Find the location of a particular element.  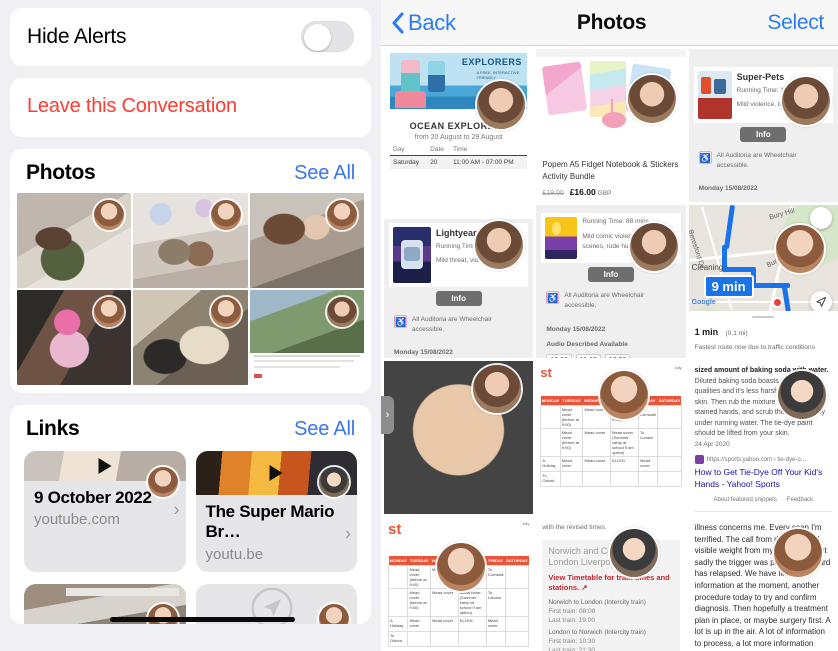

select-button: Select is located at coordinates (795, 23).